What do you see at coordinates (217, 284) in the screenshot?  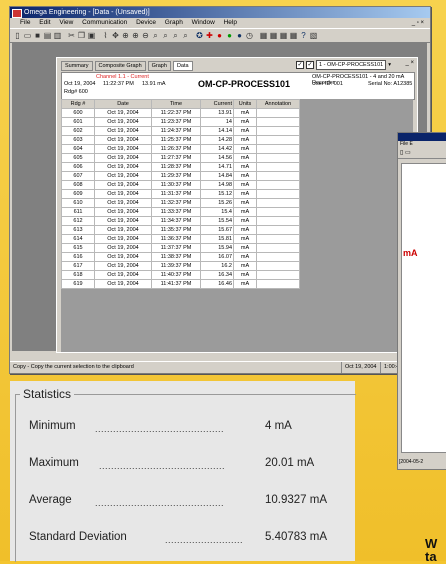 I see `table-cell: 16.46` at bounding box center [217, 284].